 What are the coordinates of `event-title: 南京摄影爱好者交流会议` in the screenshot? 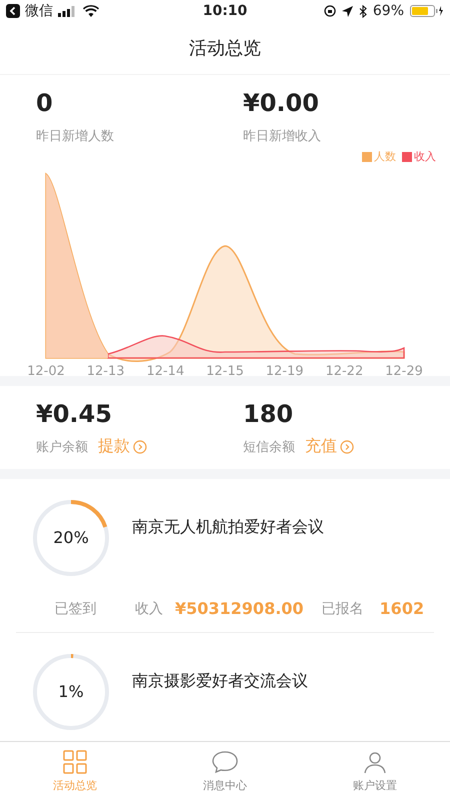 It's located at (220, 681).